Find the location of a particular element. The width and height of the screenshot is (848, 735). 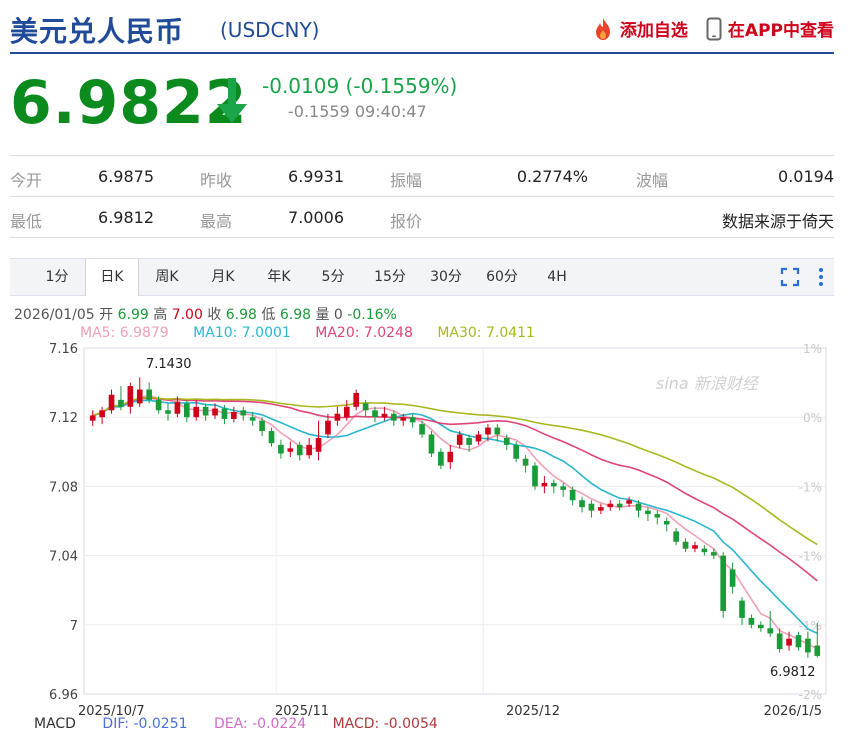

macd-value: MACD: -0.0054 is located at coordinates (385, 724).